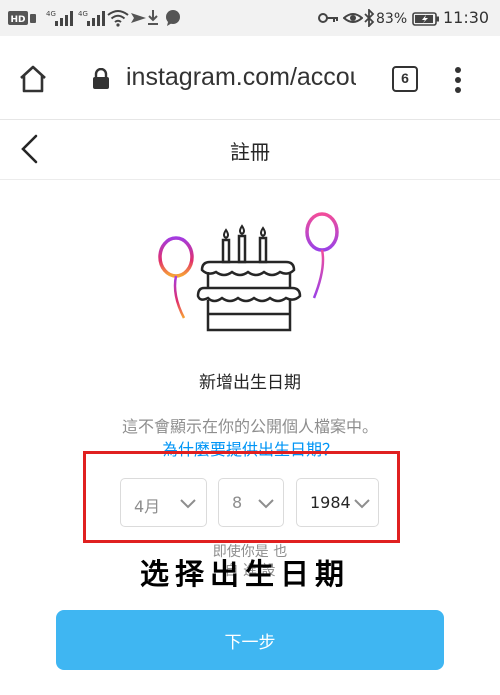  I want to click on page-title: 註冊, so click(250, 152).